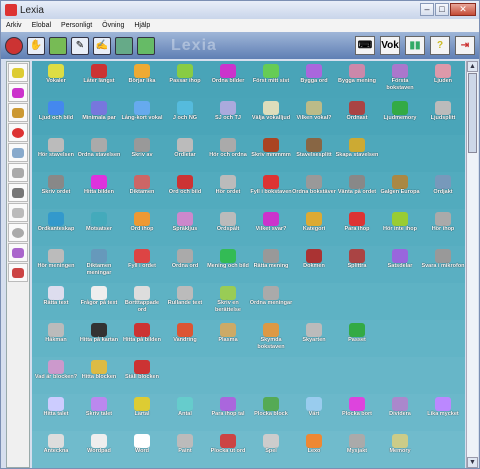 This screenshot has width=480, height=469. What do you see at coordinates (443, 222) in the screenshot?
I see `exercise-tile: Hör ihop` at bounding box center [443, 222].